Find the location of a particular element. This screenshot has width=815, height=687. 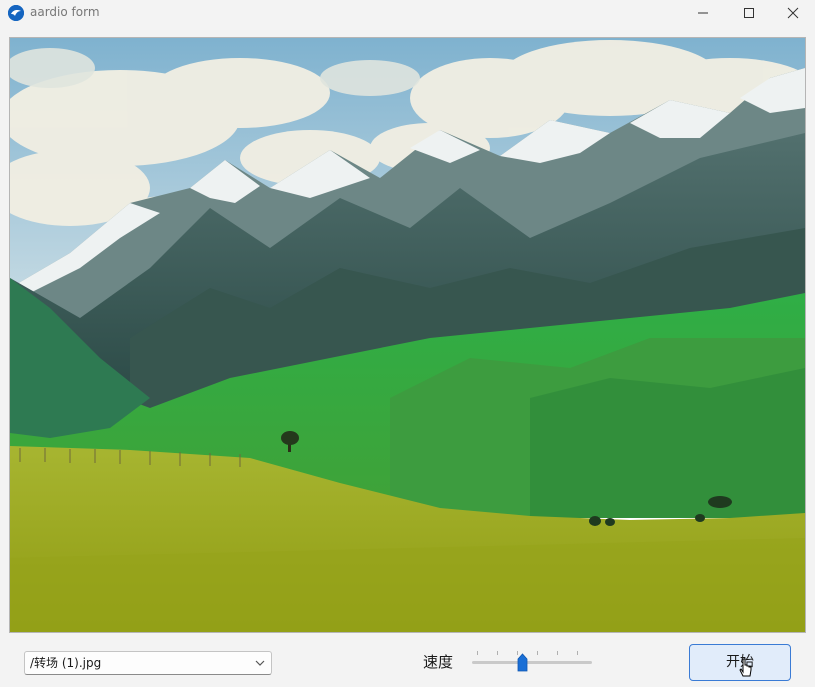

window-title: aardio form is located at coordinates (65, 12).